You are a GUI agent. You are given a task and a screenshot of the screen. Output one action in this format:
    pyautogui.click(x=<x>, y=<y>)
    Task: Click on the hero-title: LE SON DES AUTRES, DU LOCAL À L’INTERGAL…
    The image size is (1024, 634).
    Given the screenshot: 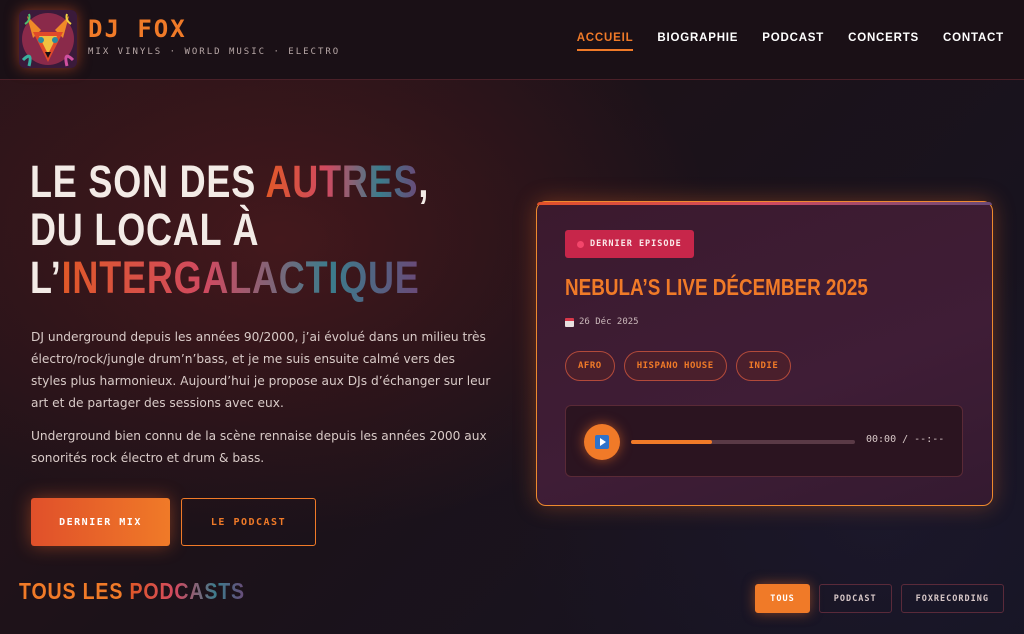 What is the action you would take?
    pyautogui.click(x=229, y=230)
    